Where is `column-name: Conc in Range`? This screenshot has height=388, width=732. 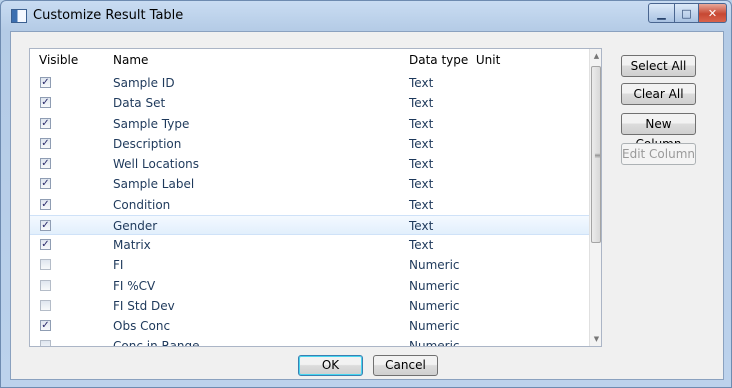
column-name: Conc in Range is located at coordinates (156, 343).